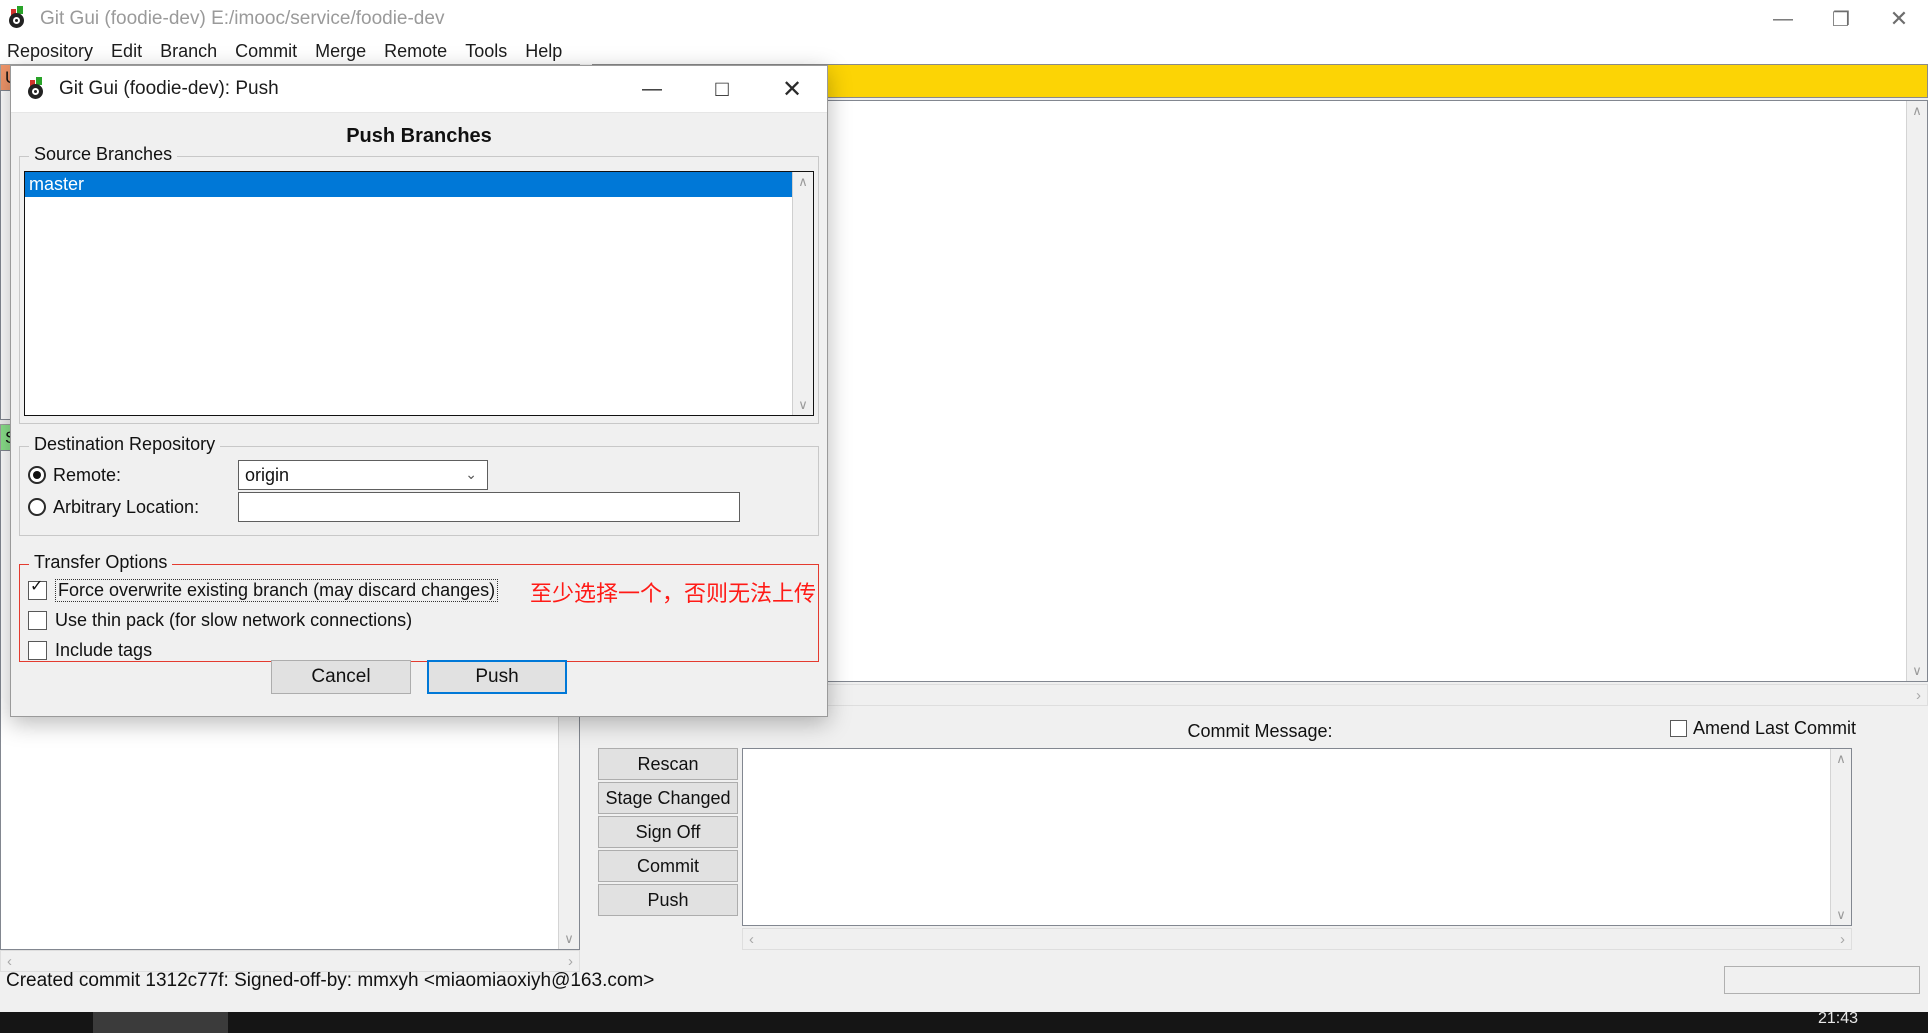  What do you see at coordinates (1840, 837) in the screenshot?
I see `commit-message-vertical-scrollbar: ∧ ∨` at bounding box center [1840, 837].